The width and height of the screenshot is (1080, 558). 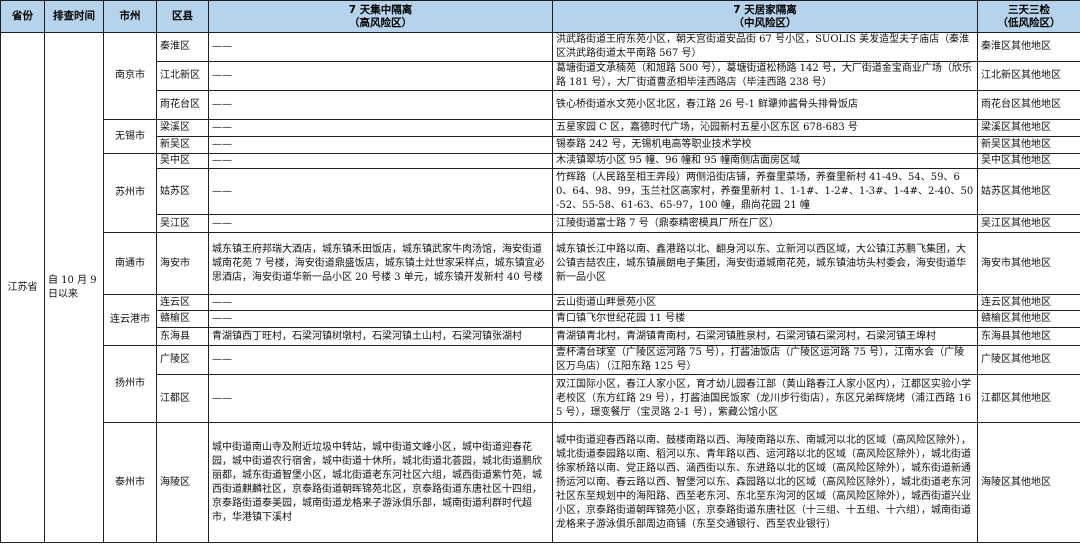 I want to click on low-risk-cell: 江都区其他地区, so click(x=1028, y=398).